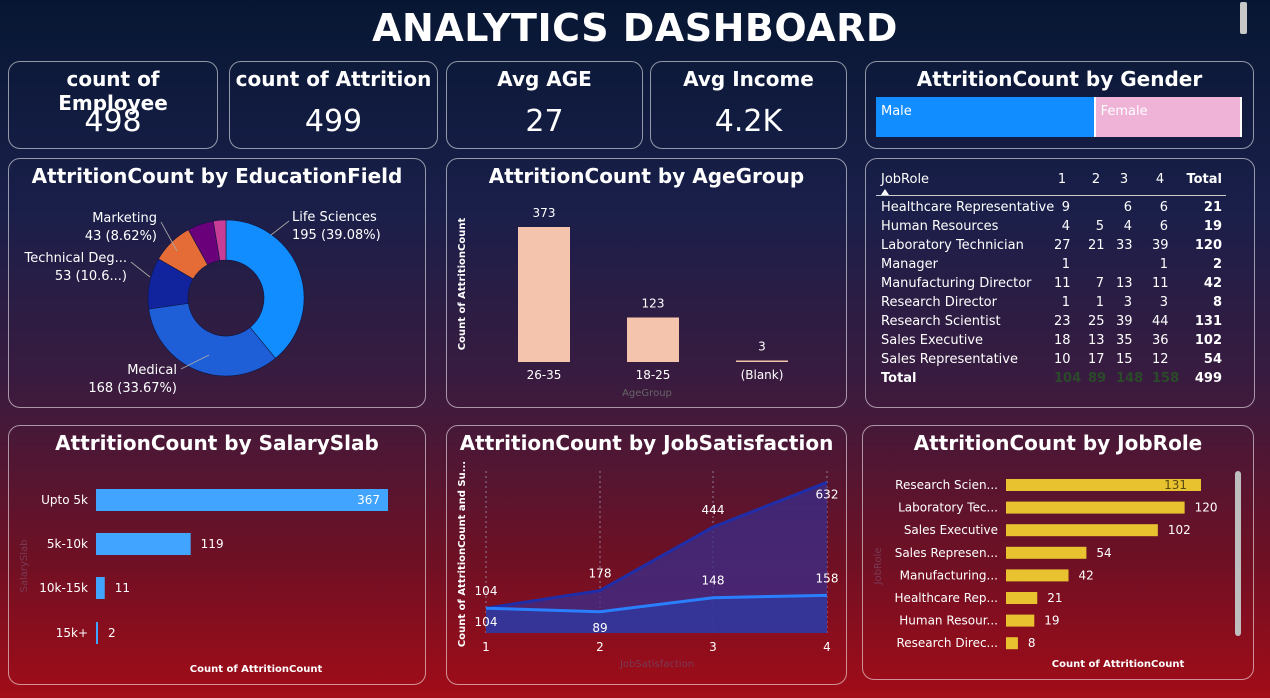 This screenshot has height=698, width=1270. What do you see at coordinates (635, 28) in the screenshot?
I see `dashboard-title: ANALYTICS DASHBOARD` at bounding box center [635, 28].